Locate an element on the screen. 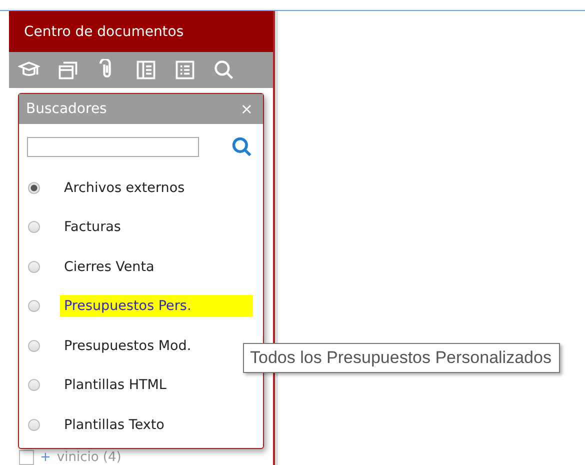 The image size is (585, 465). option-label: Facturas is located at coordinates (156, 227).